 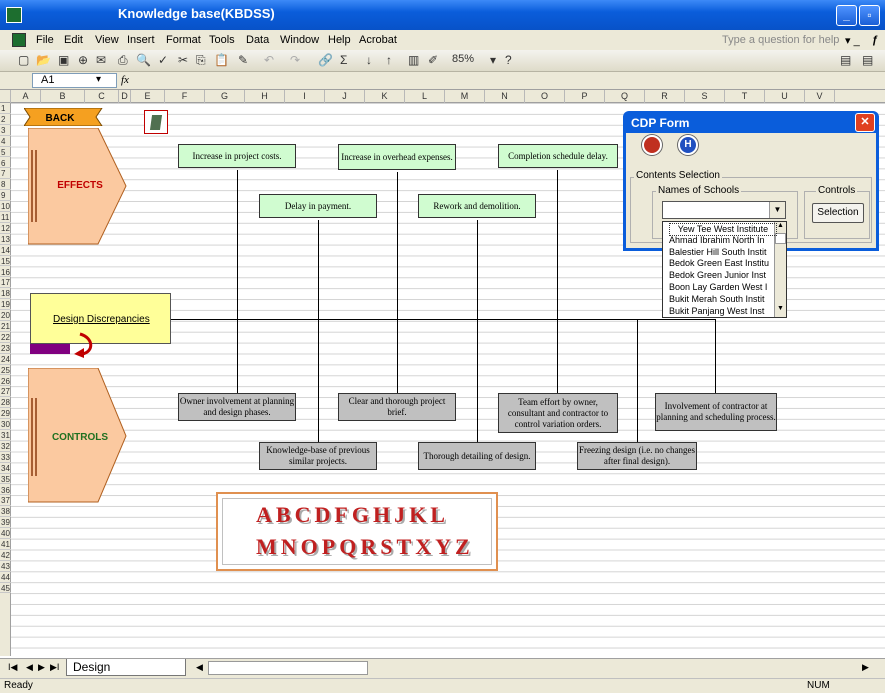 I want to click on column-header-l: L, so click(x=425, y=96).